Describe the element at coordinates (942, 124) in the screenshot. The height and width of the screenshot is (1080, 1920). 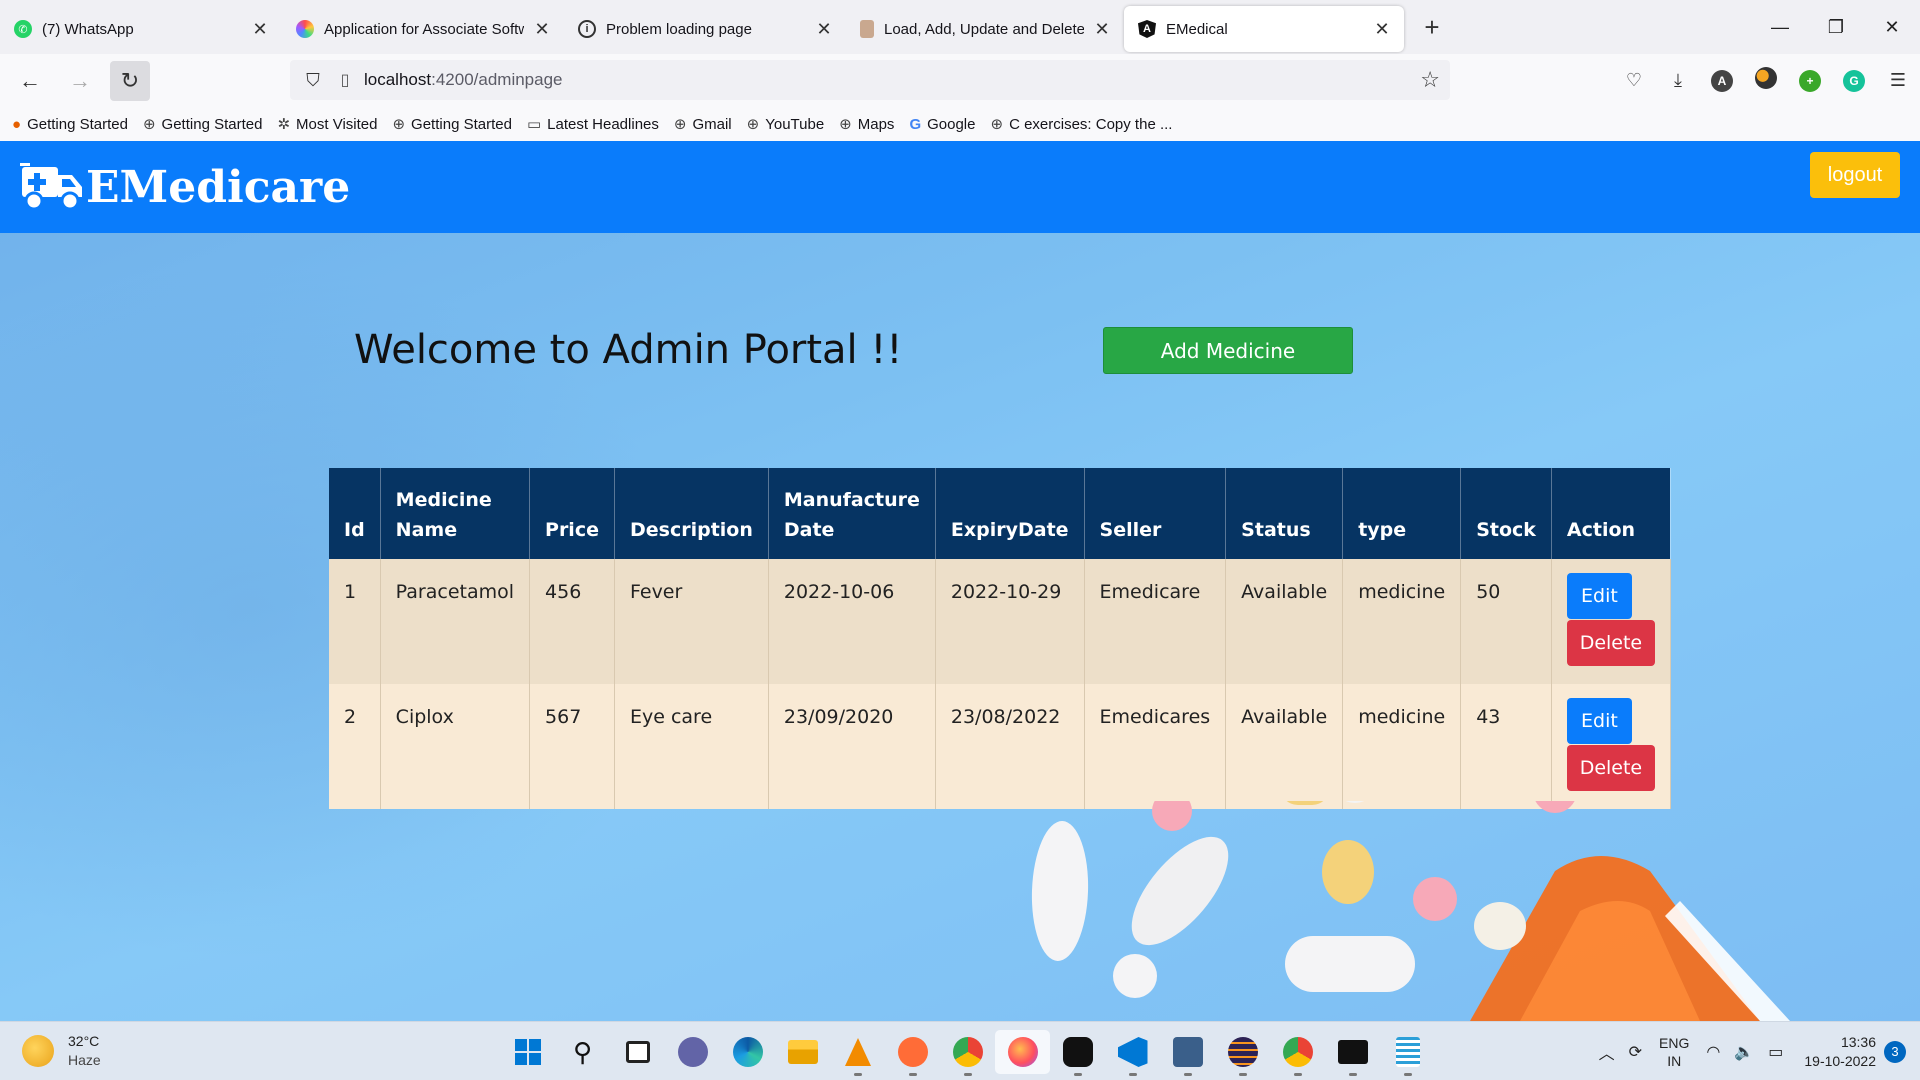
I see `bookmark-item: G Google` at that location.